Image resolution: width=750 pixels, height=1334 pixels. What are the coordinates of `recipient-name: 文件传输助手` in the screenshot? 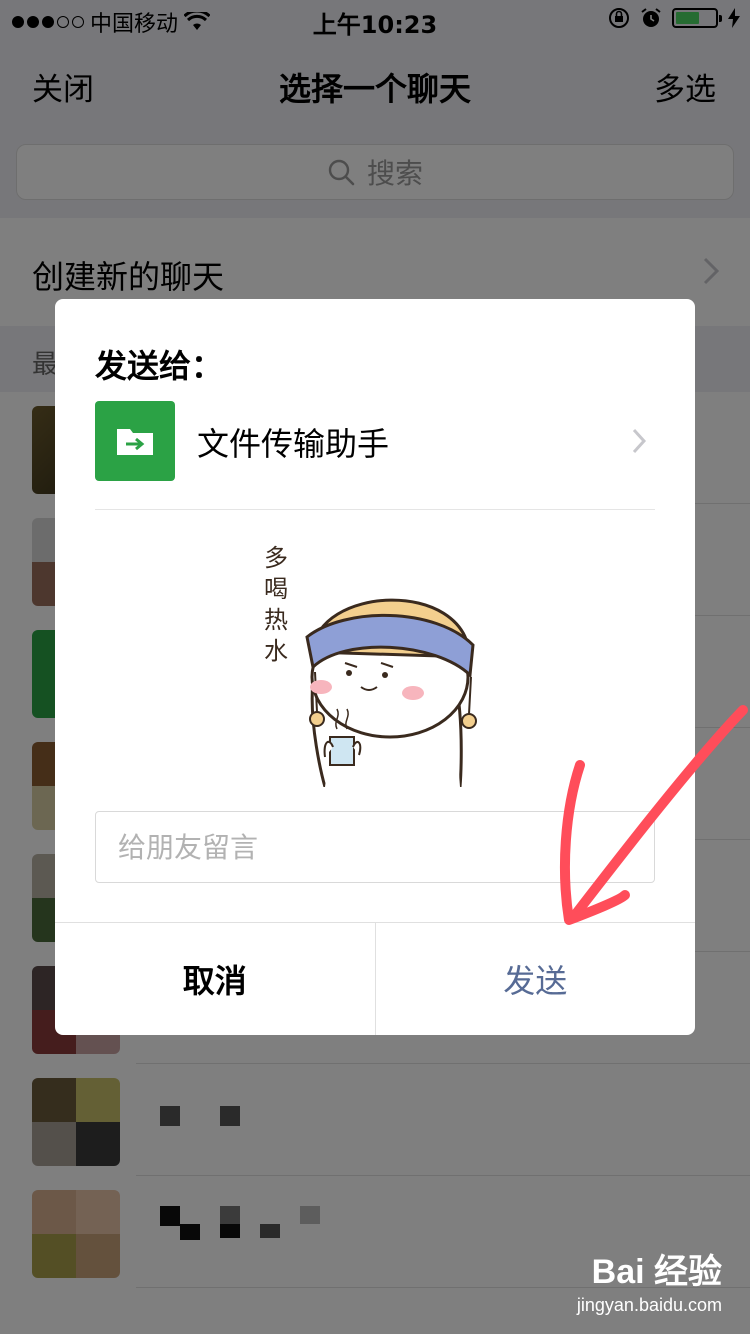 It's located at (293, 444).